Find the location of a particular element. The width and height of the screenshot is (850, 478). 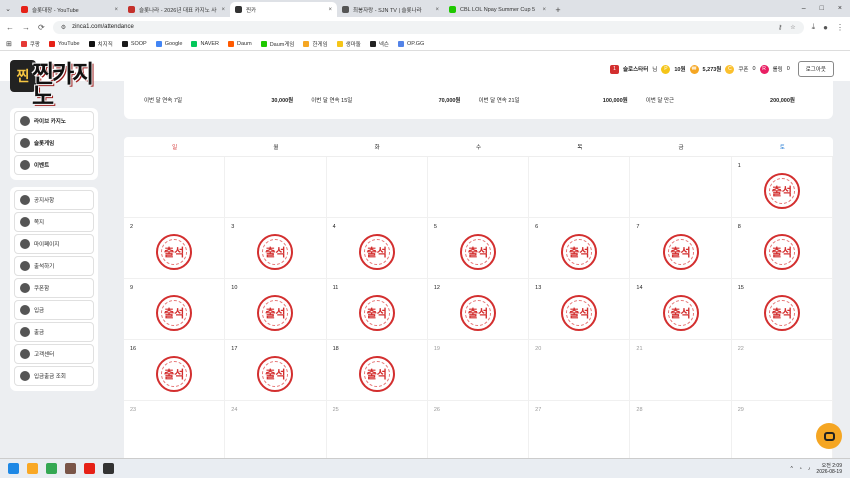

apps-grid-icon: ⊞ is located at coordinates (9, 44).